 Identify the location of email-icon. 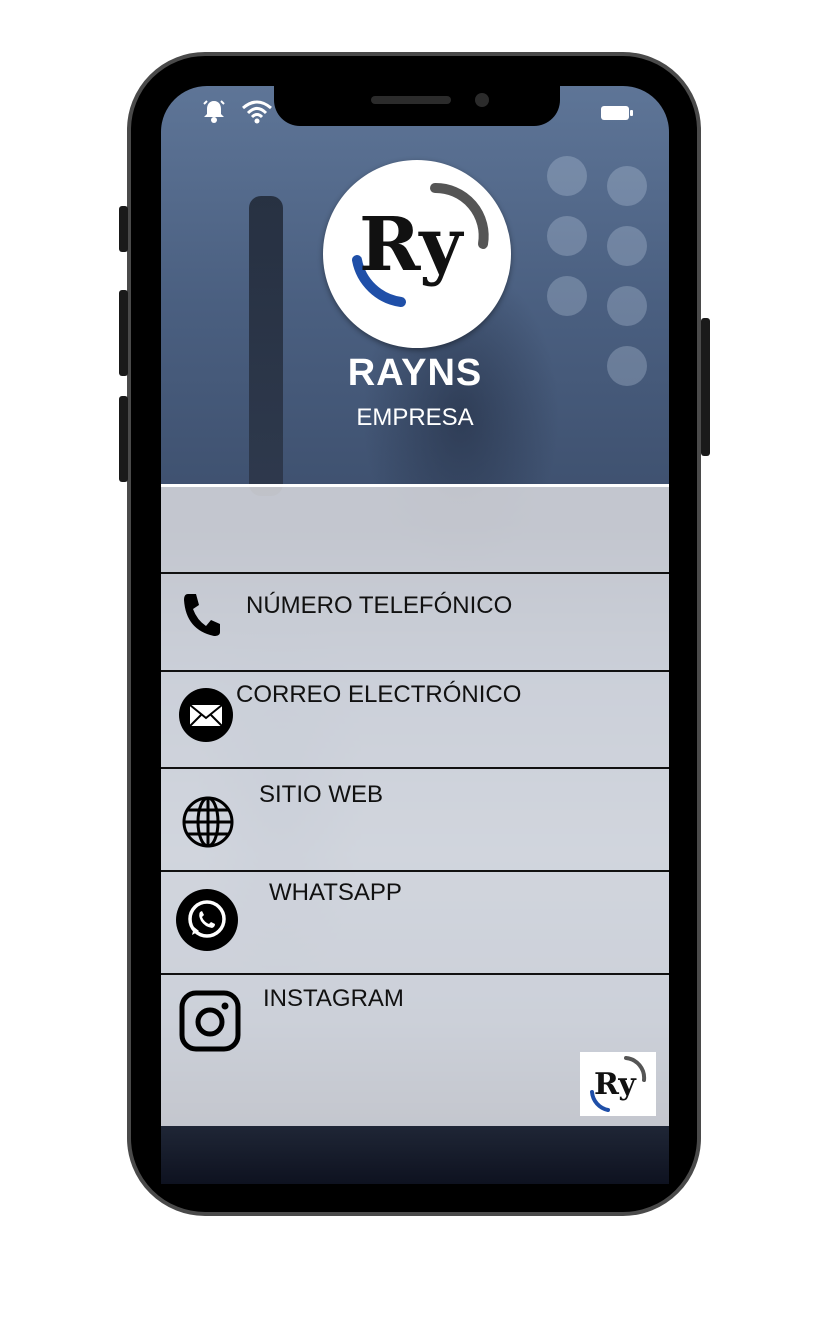
(206, 715).